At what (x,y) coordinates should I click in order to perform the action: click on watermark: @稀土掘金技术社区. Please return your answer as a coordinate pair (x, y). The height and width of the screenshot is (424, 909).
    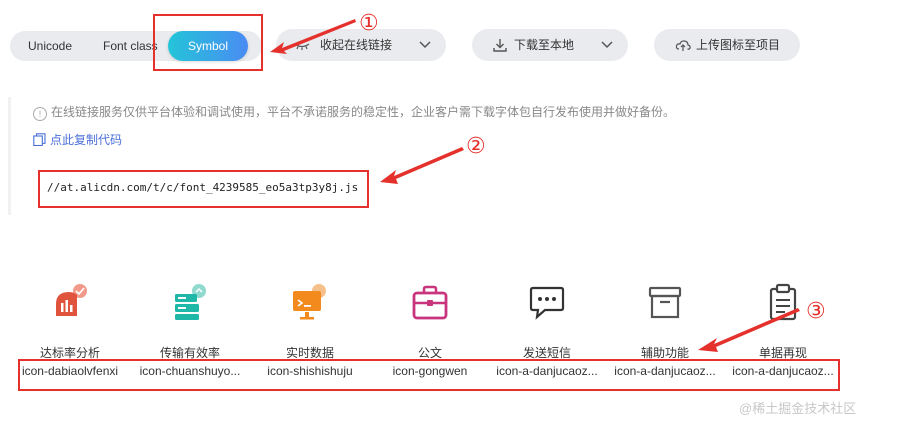
    Looking at the image, I should click on (798, 408).